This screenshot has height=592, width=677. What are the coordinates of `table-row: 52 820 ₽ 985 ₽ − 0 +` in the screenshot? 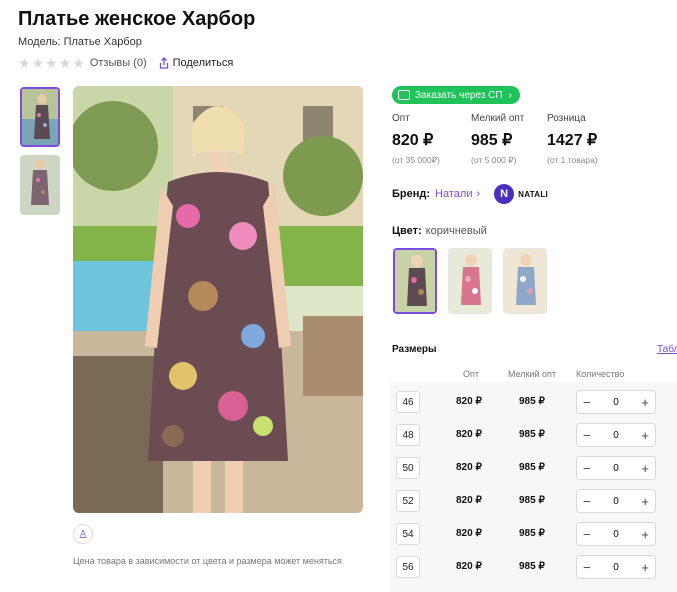 It's located at (533, 497).